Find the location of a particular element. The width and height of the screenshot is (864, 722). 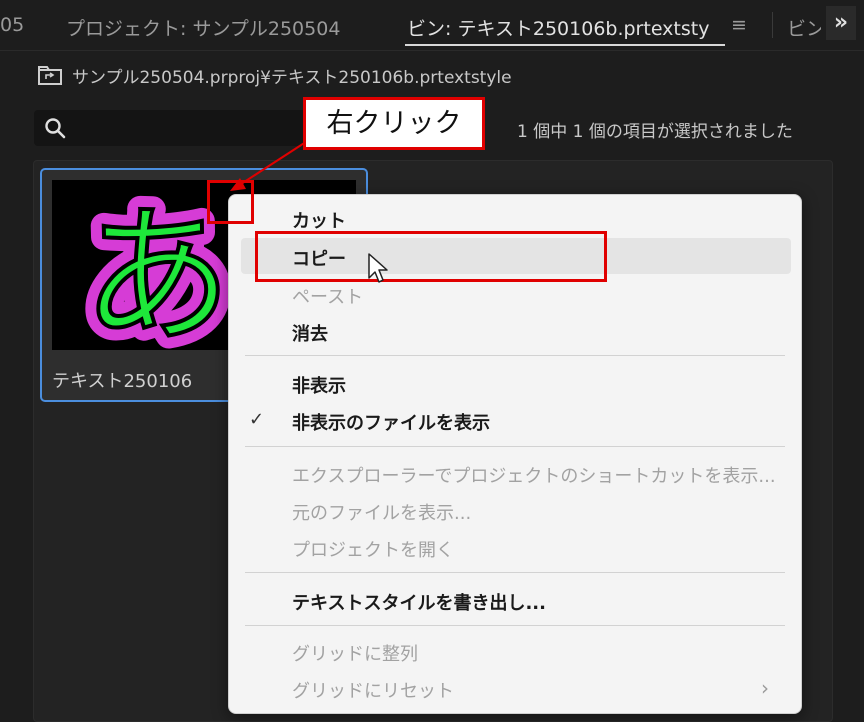

mouse-cursor-icon is located at coordinates (378, 268).